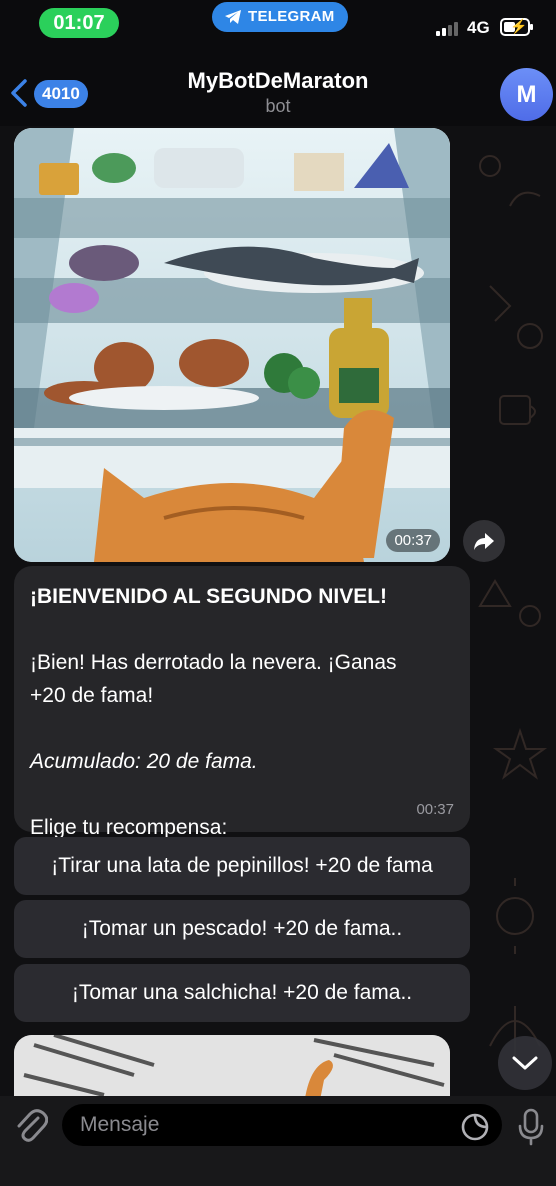 This screenshot has height=1186, width=556. What do you see at coordinates (31, 1126) in the screenshot?
I see `paperclip-icon` at bounding box center [31, 1126].